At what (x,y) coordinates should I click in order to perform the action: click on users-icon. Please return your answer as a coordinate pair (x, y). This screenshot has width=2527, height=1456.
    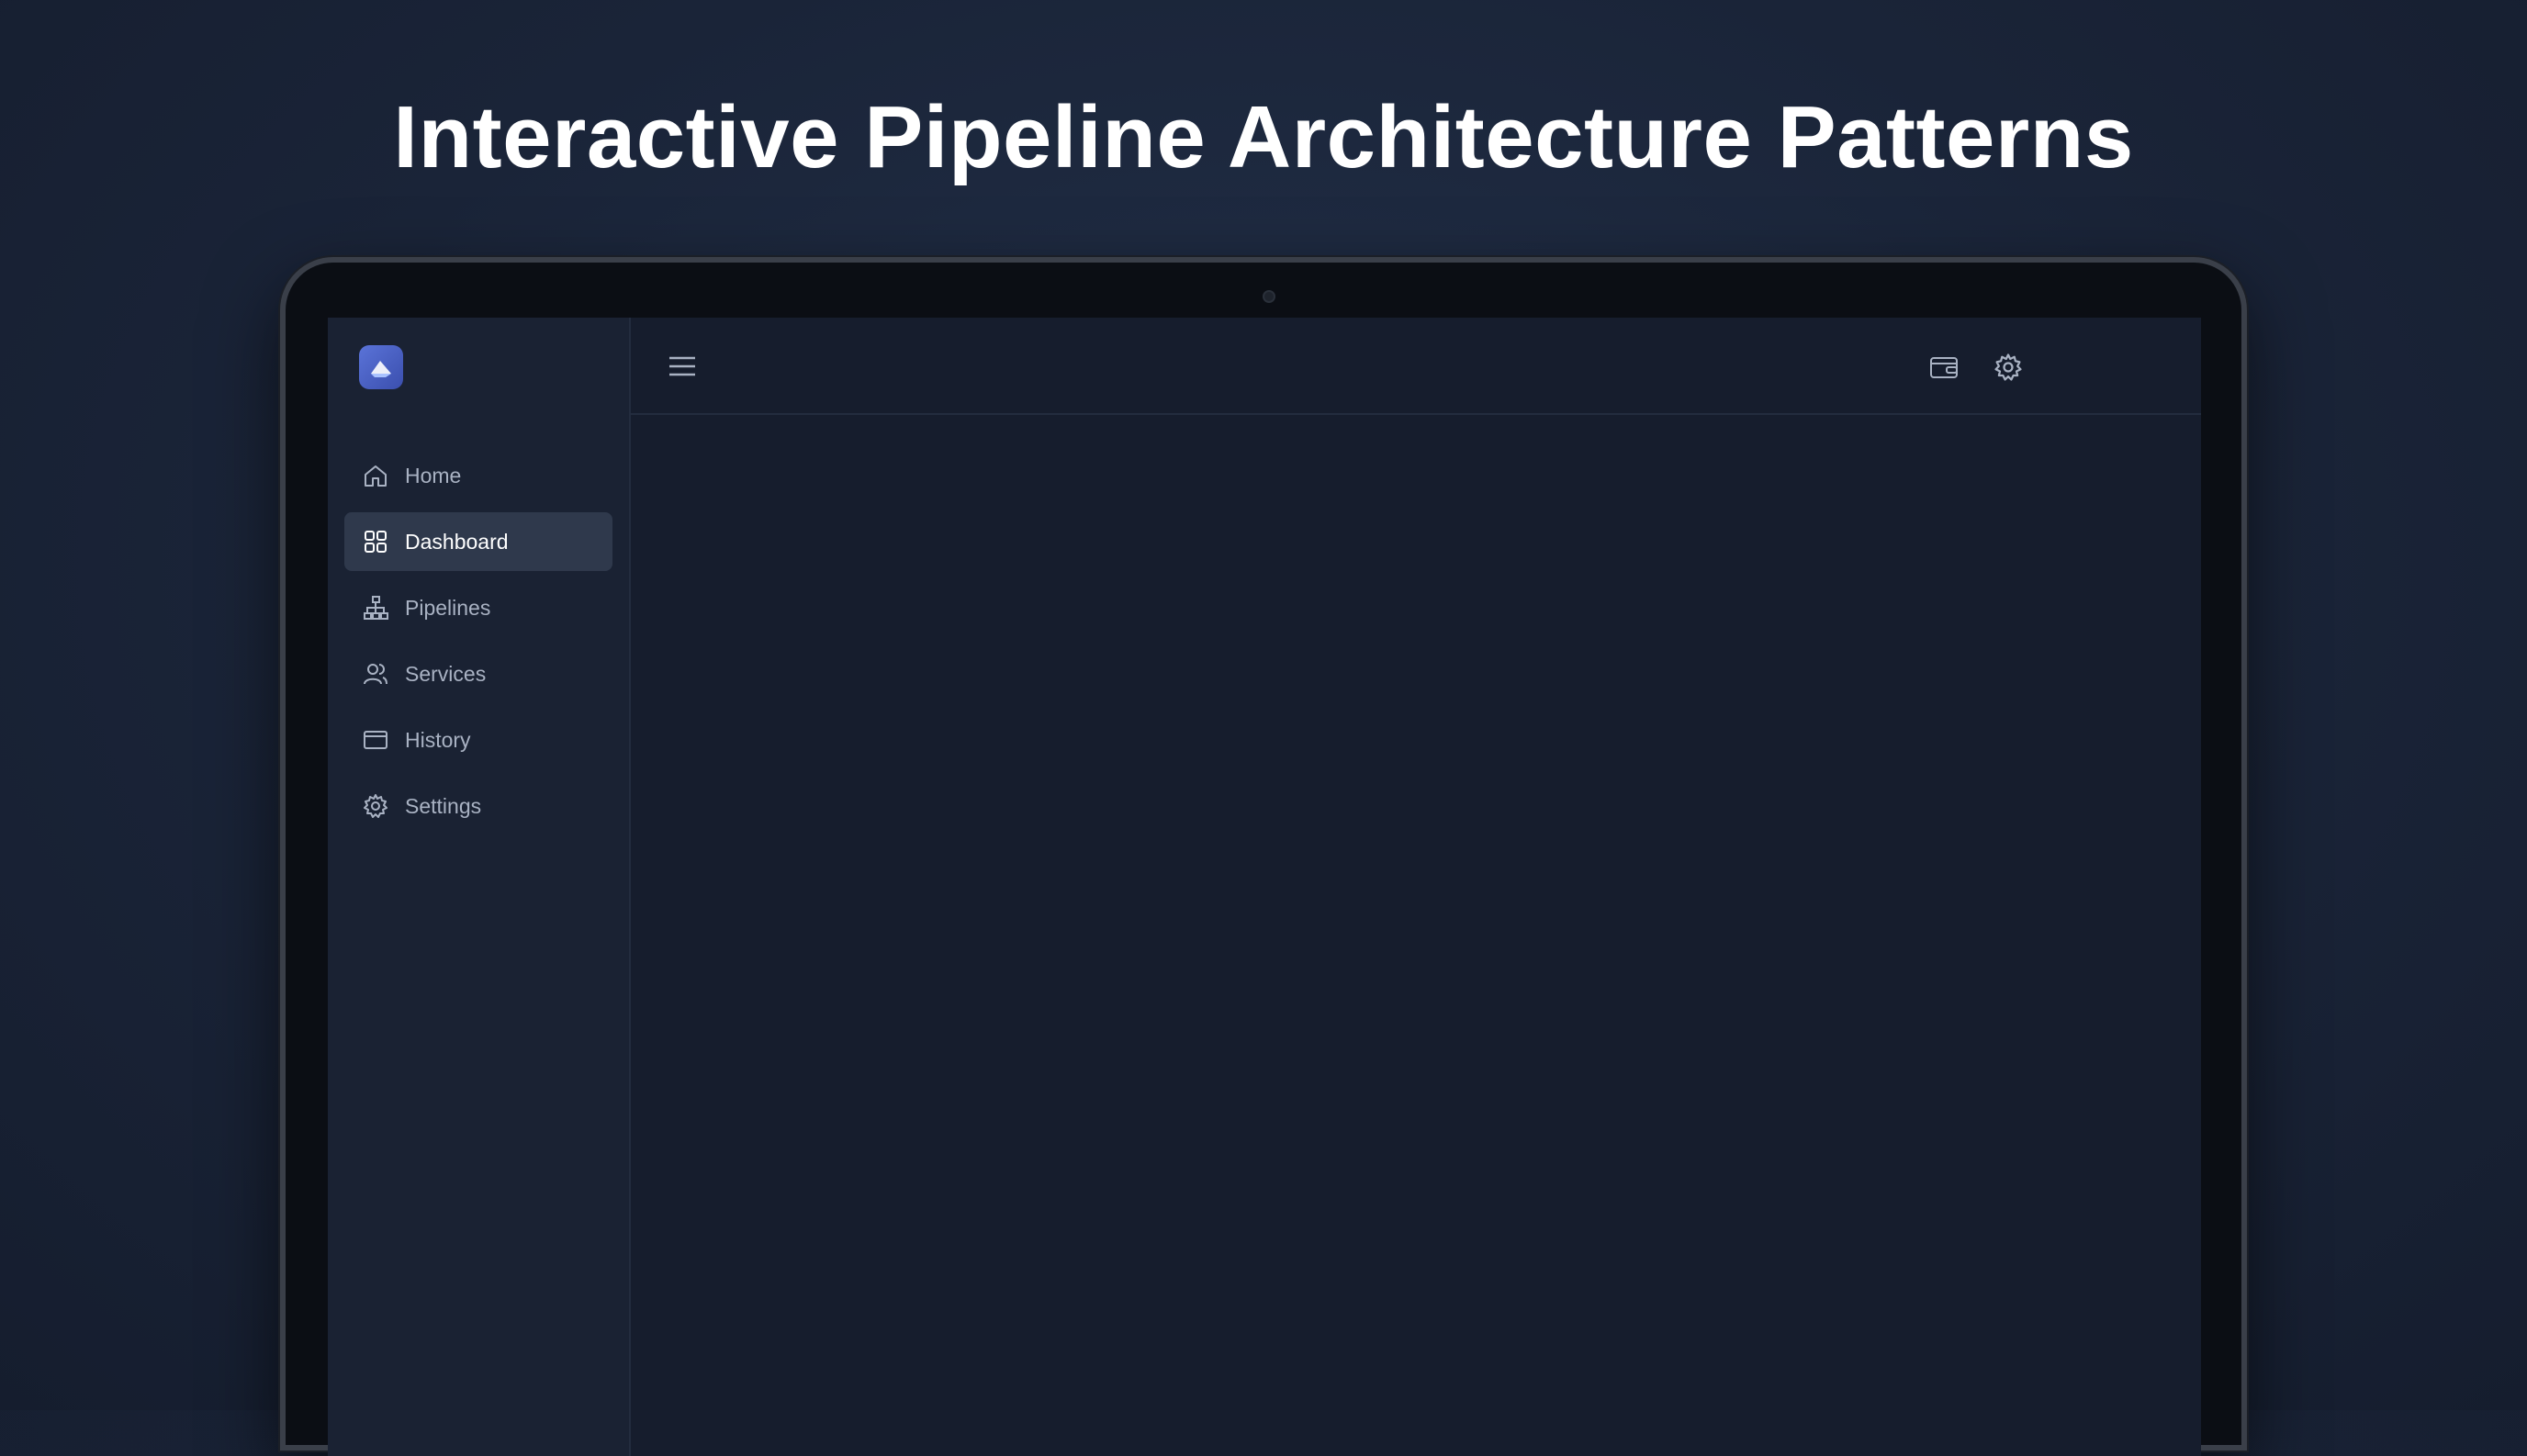
    Looking at the image, I should click on (375, 674).